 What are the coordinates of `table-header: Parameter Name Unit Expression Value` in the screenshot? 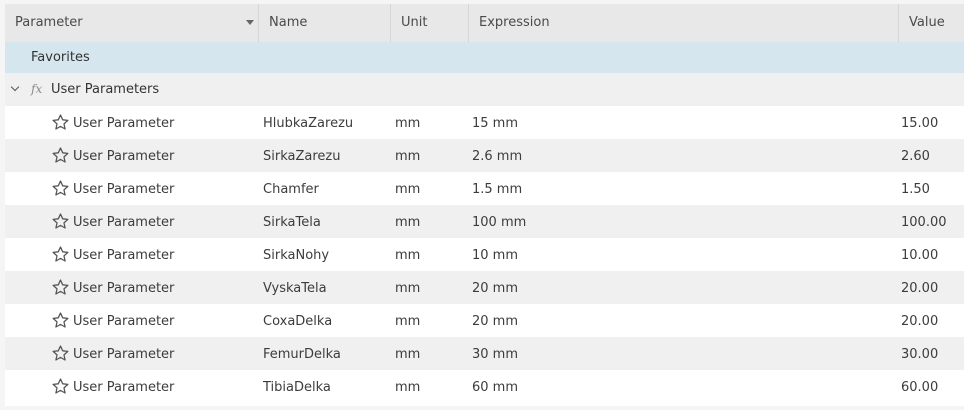 It's located at (484, 23).